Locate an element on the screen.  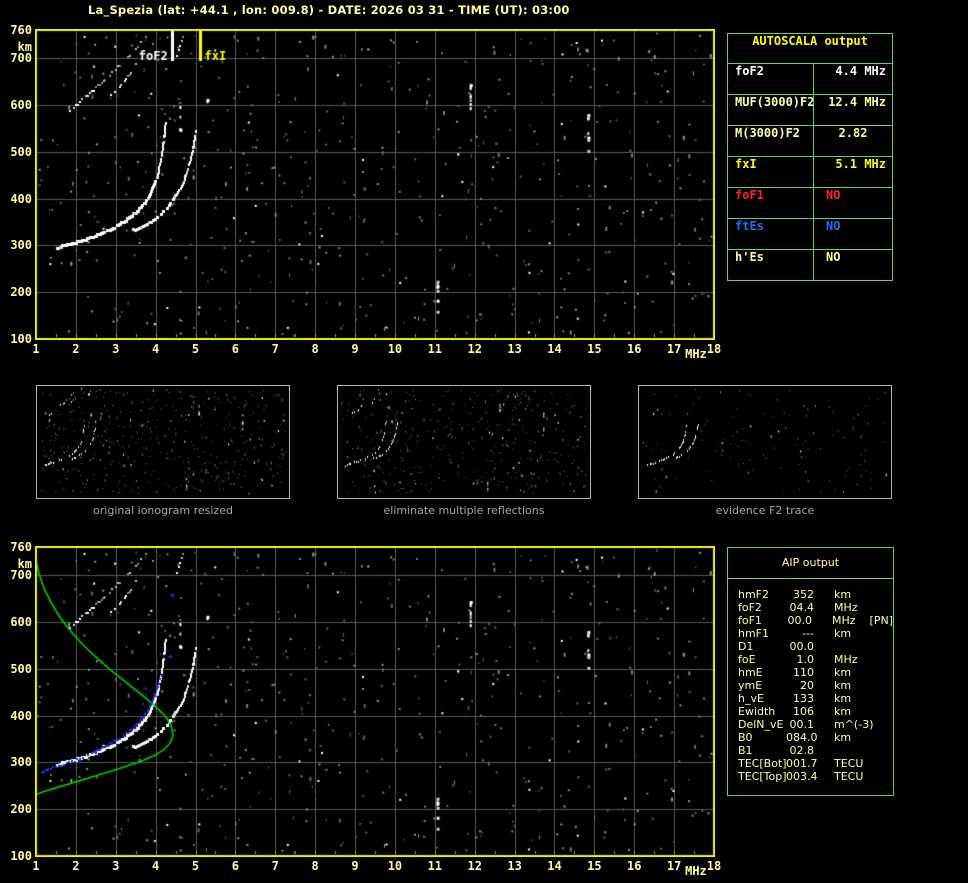
autoscala-row-label: M(3000)F2 is located at coordinates (771, 141).